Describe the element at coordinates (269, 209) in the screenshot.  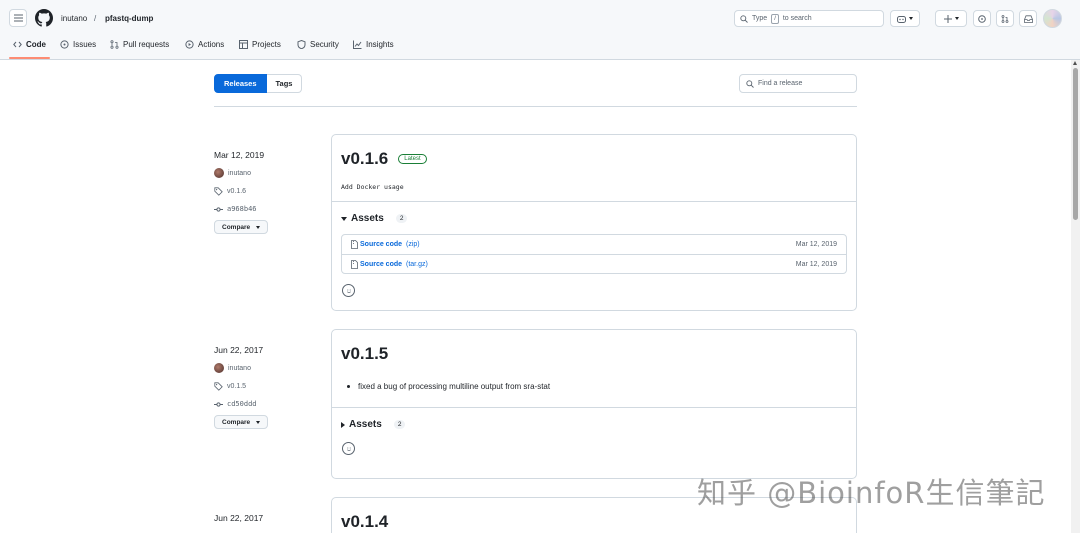
I see `release-commit: a968b46` at that location.